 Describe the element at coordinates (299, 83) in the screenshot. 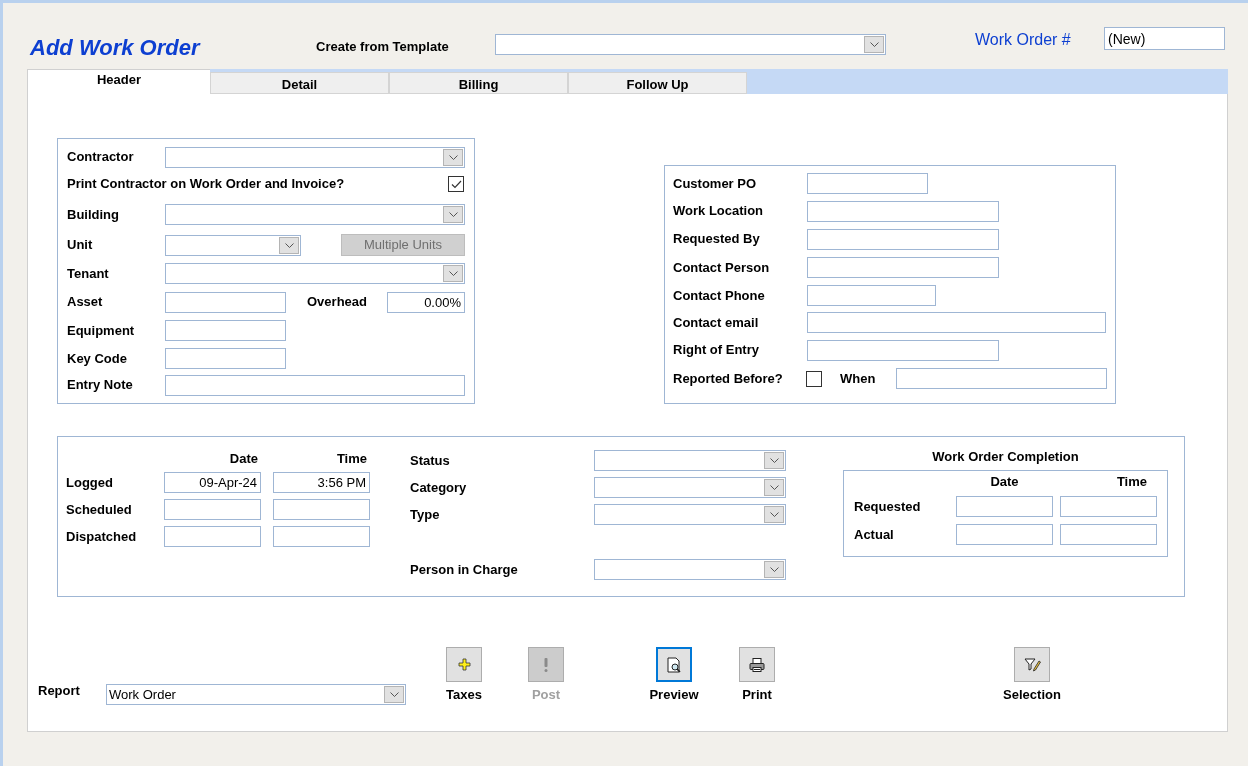

I see `tab: Detail` at that location.